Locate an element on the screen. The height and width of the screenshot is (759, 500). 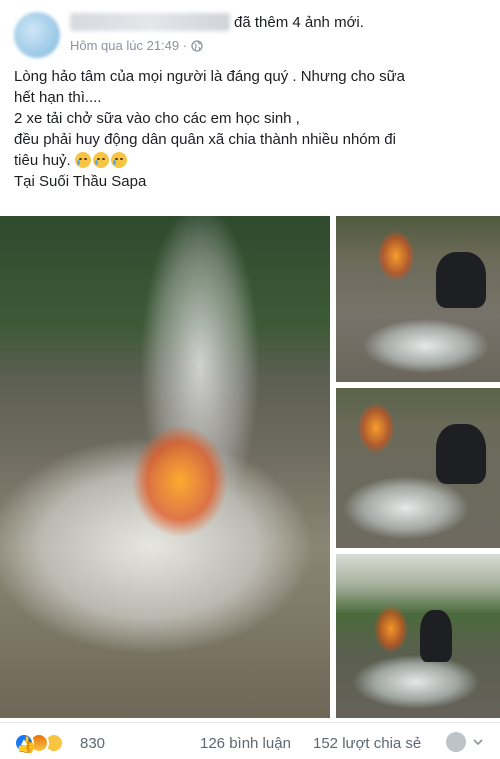
post-meta: Hôm qua lúc 21:49 · is located at coordinates (136, 45).